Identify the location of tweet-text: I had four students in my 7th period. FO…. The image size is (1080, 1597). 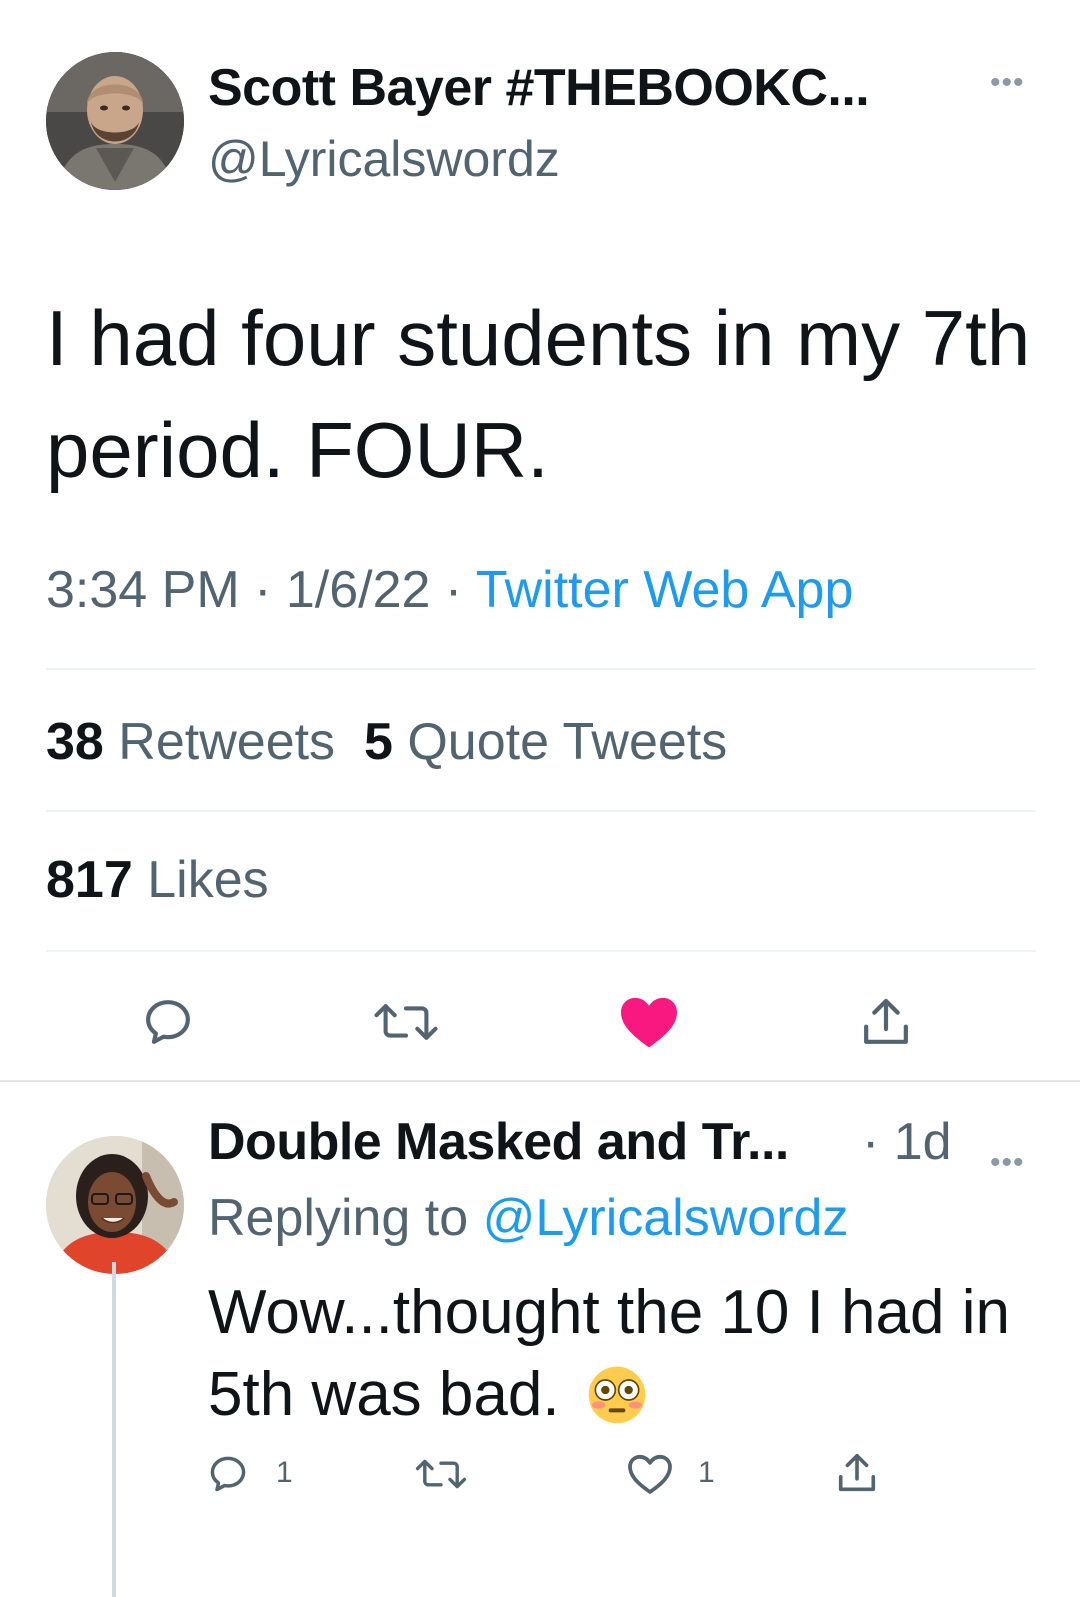
(538, 394).